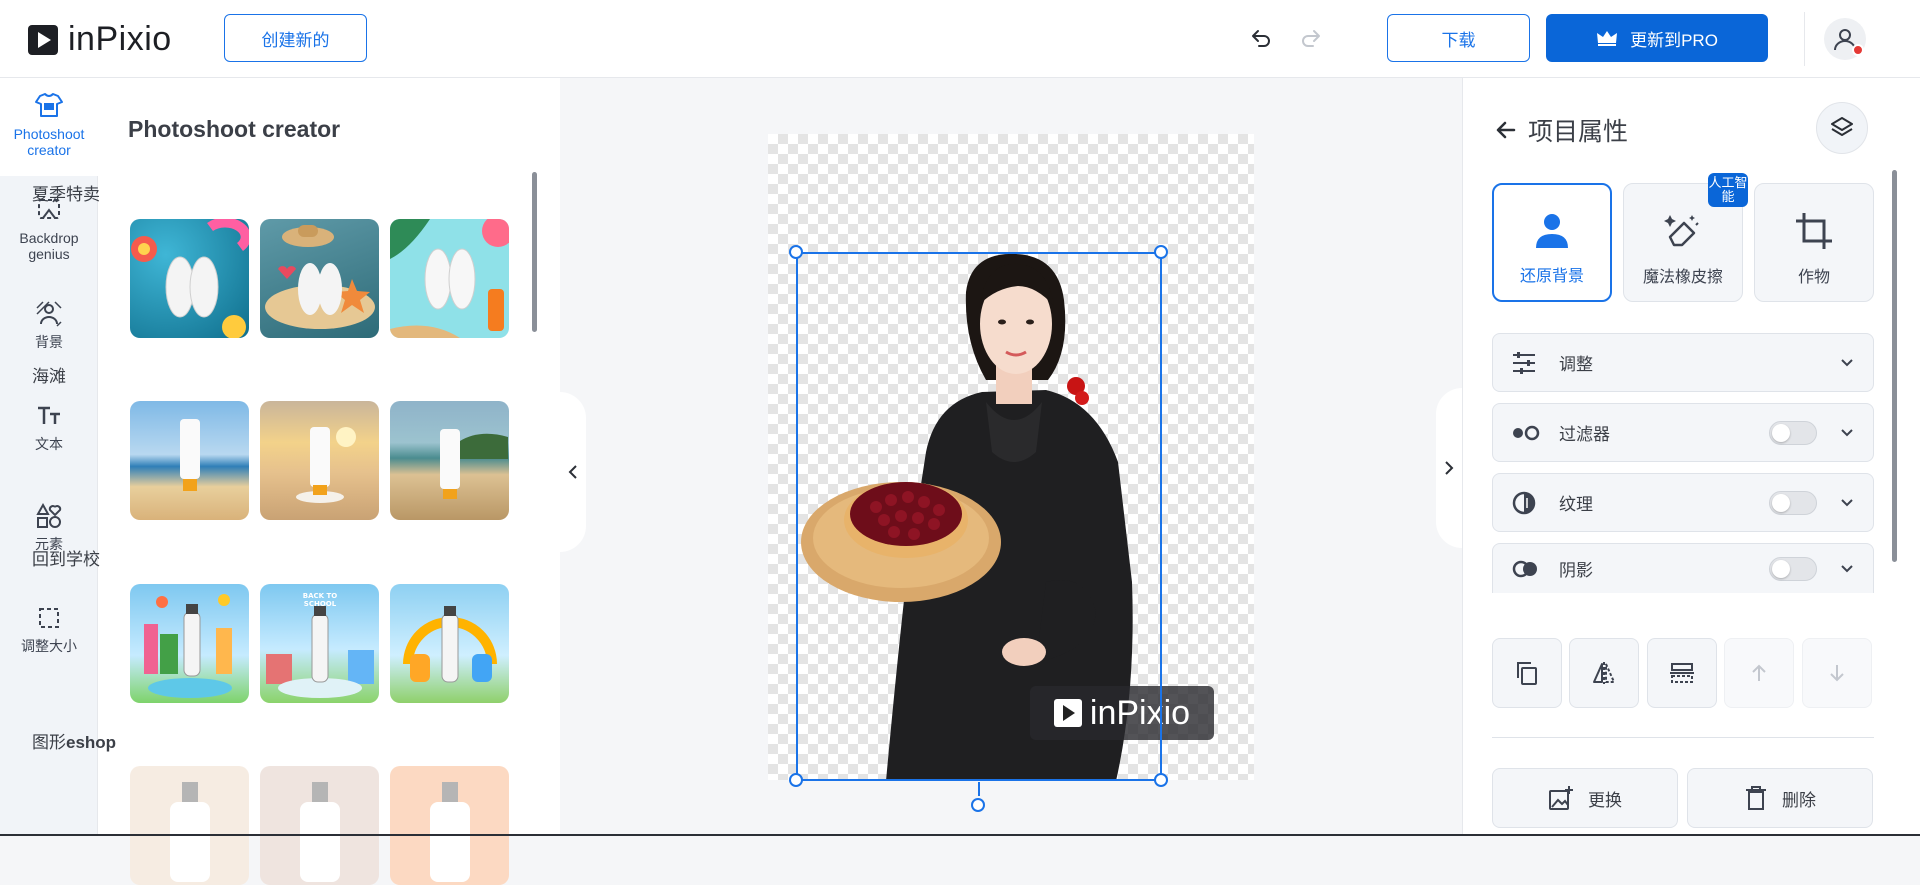  What do you see at coordinates (49, 415) in the screenshot?
I see `text-icon` at bounding box center [49, 415].